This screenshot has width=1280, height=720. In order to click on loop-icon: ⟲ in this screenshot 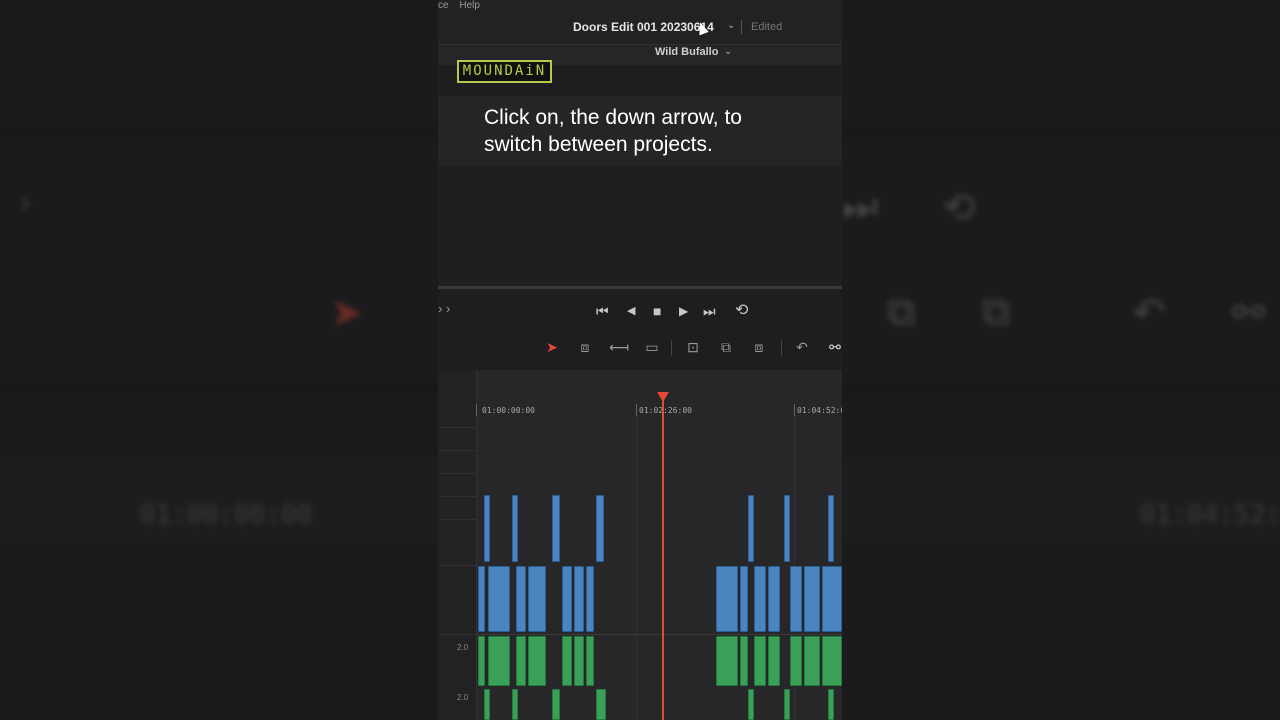, I will do `click(741, 311)`.